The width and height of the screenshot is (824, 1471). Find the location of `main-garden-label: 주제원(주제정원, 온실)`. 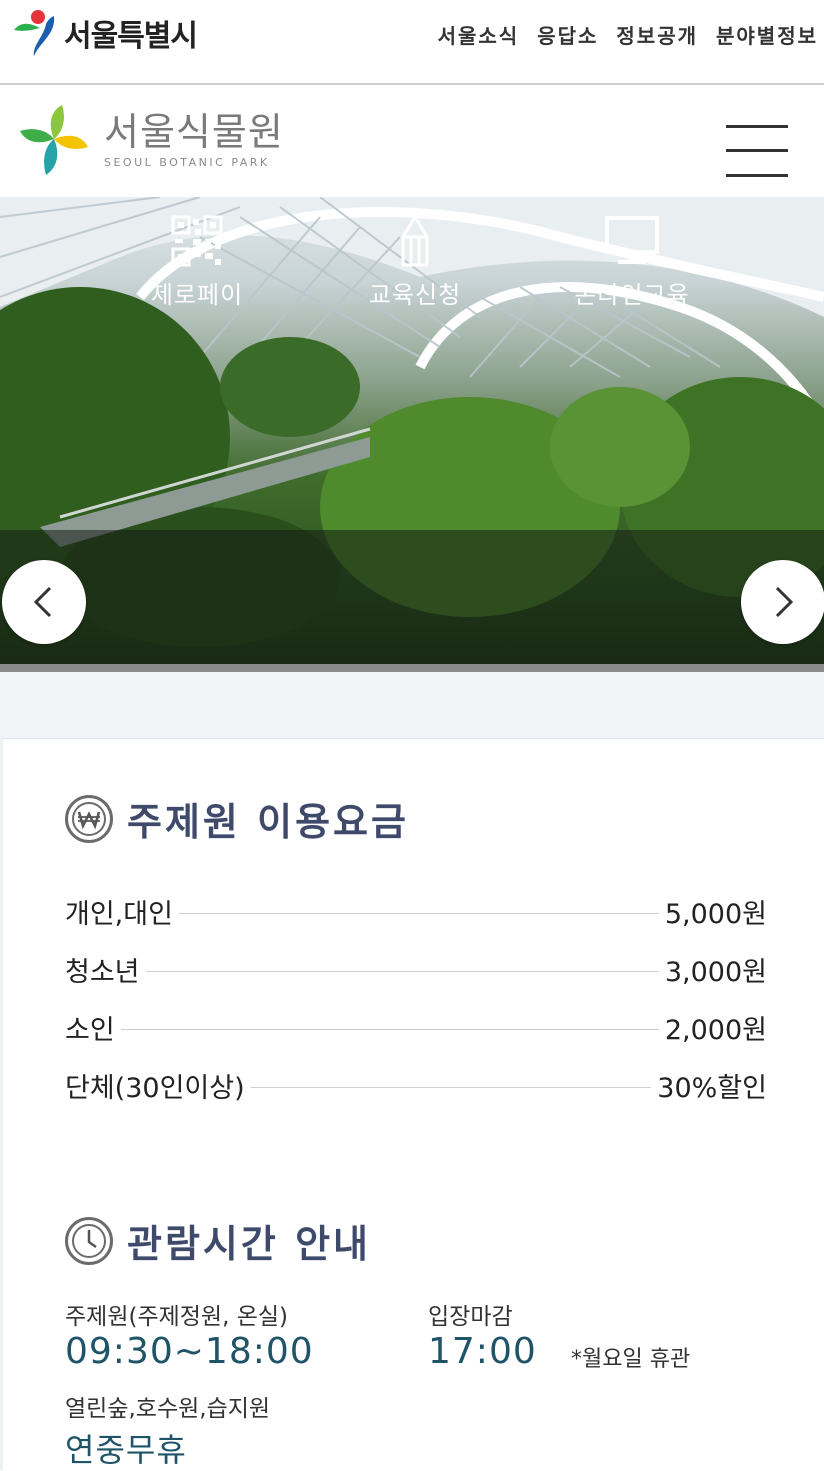

main-garden-label: 주제원(주제정원, 온실) is located at coordinates (177, 1317).